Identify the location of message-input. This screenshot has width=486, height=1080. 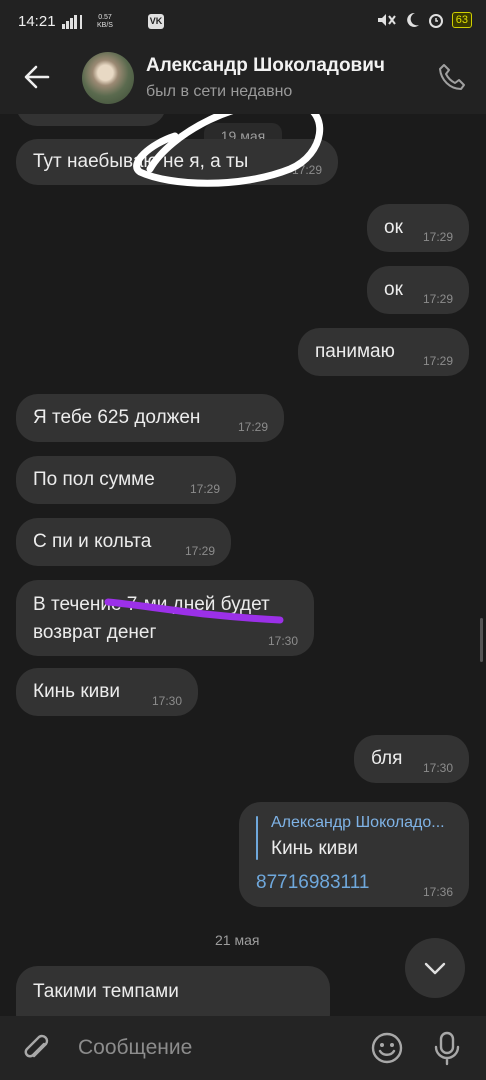
(218, 1048).